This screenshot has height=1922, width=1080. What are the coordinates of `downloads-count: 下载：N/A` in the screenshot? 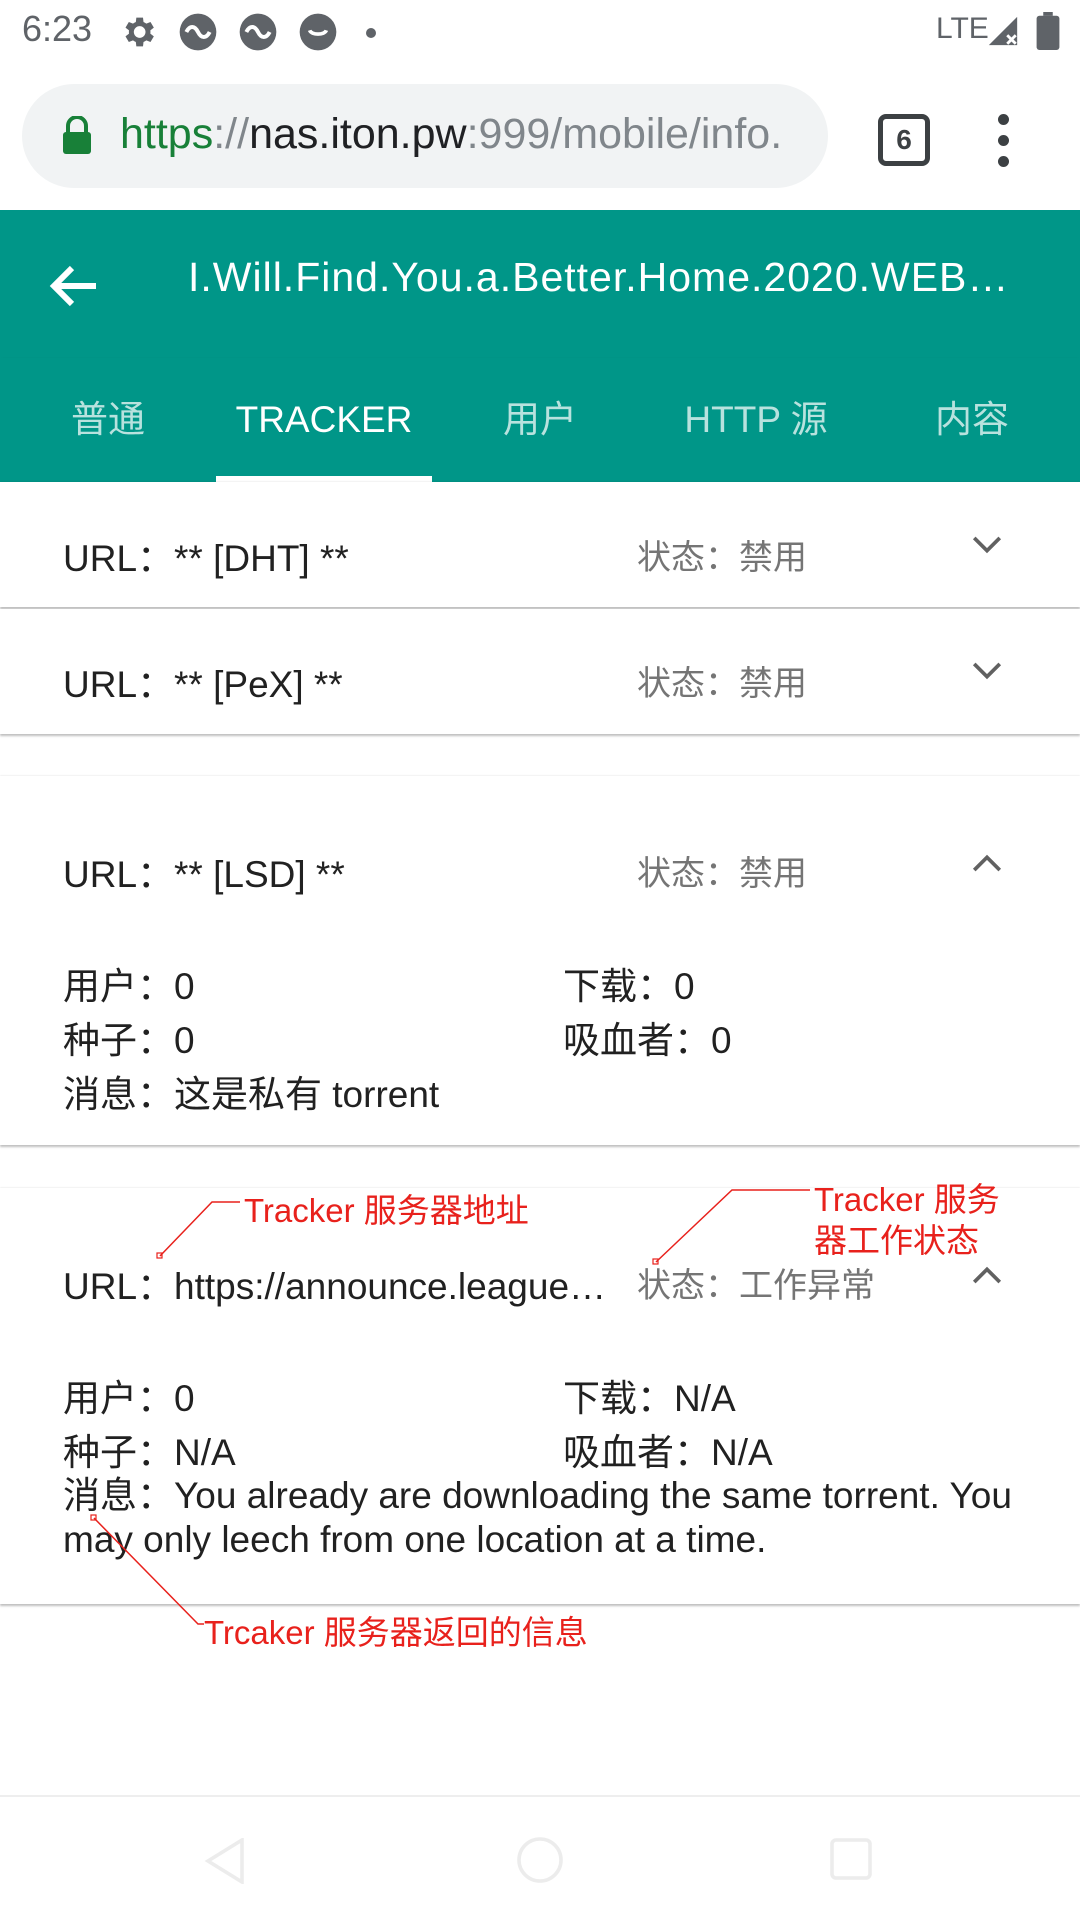 It's located at (649, 1395).